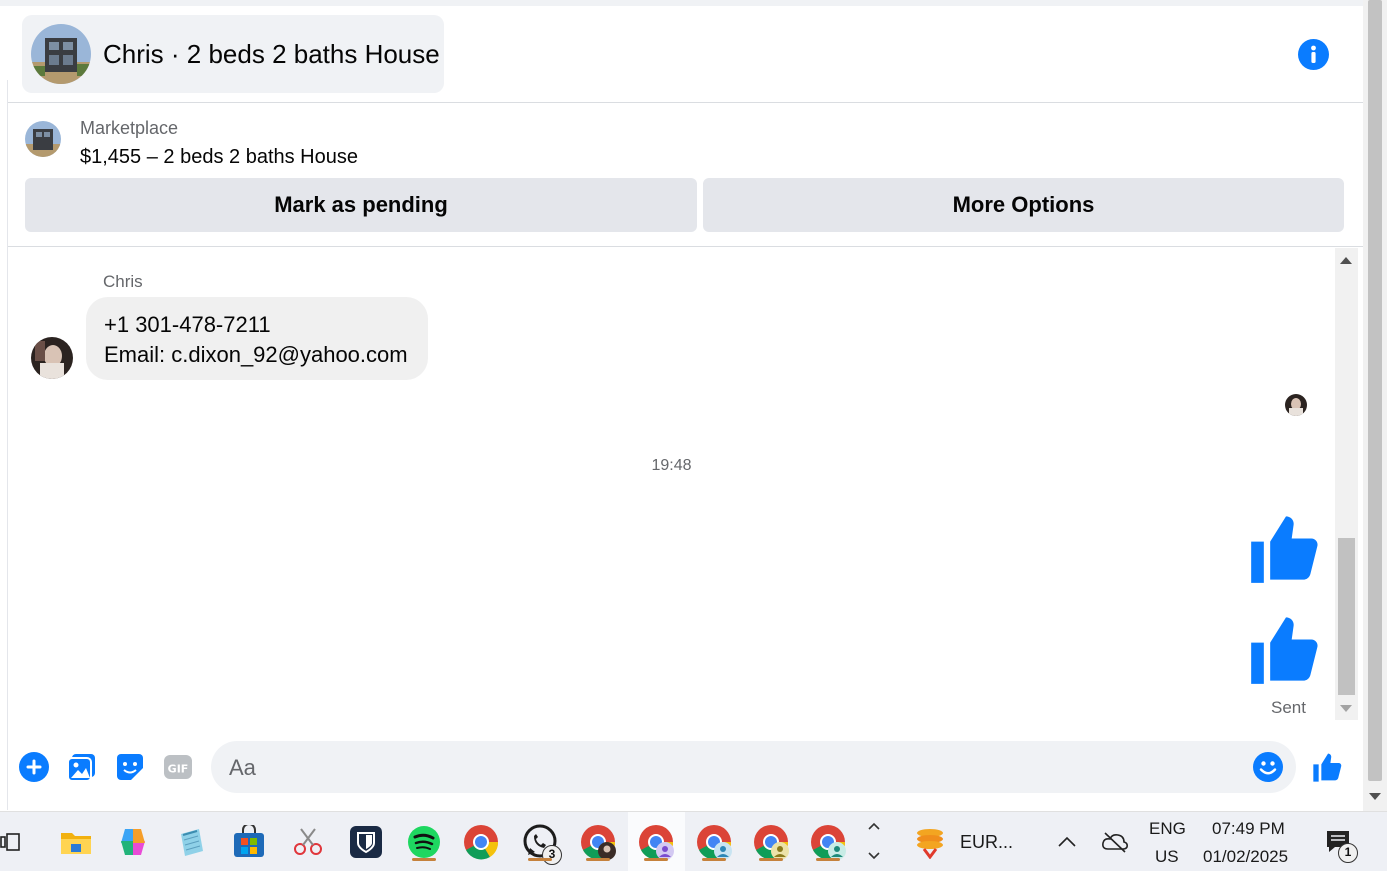 The width and height of the screenshot is (1387, 871). I want to click on microsoft-store-icon, so click(249, 842).